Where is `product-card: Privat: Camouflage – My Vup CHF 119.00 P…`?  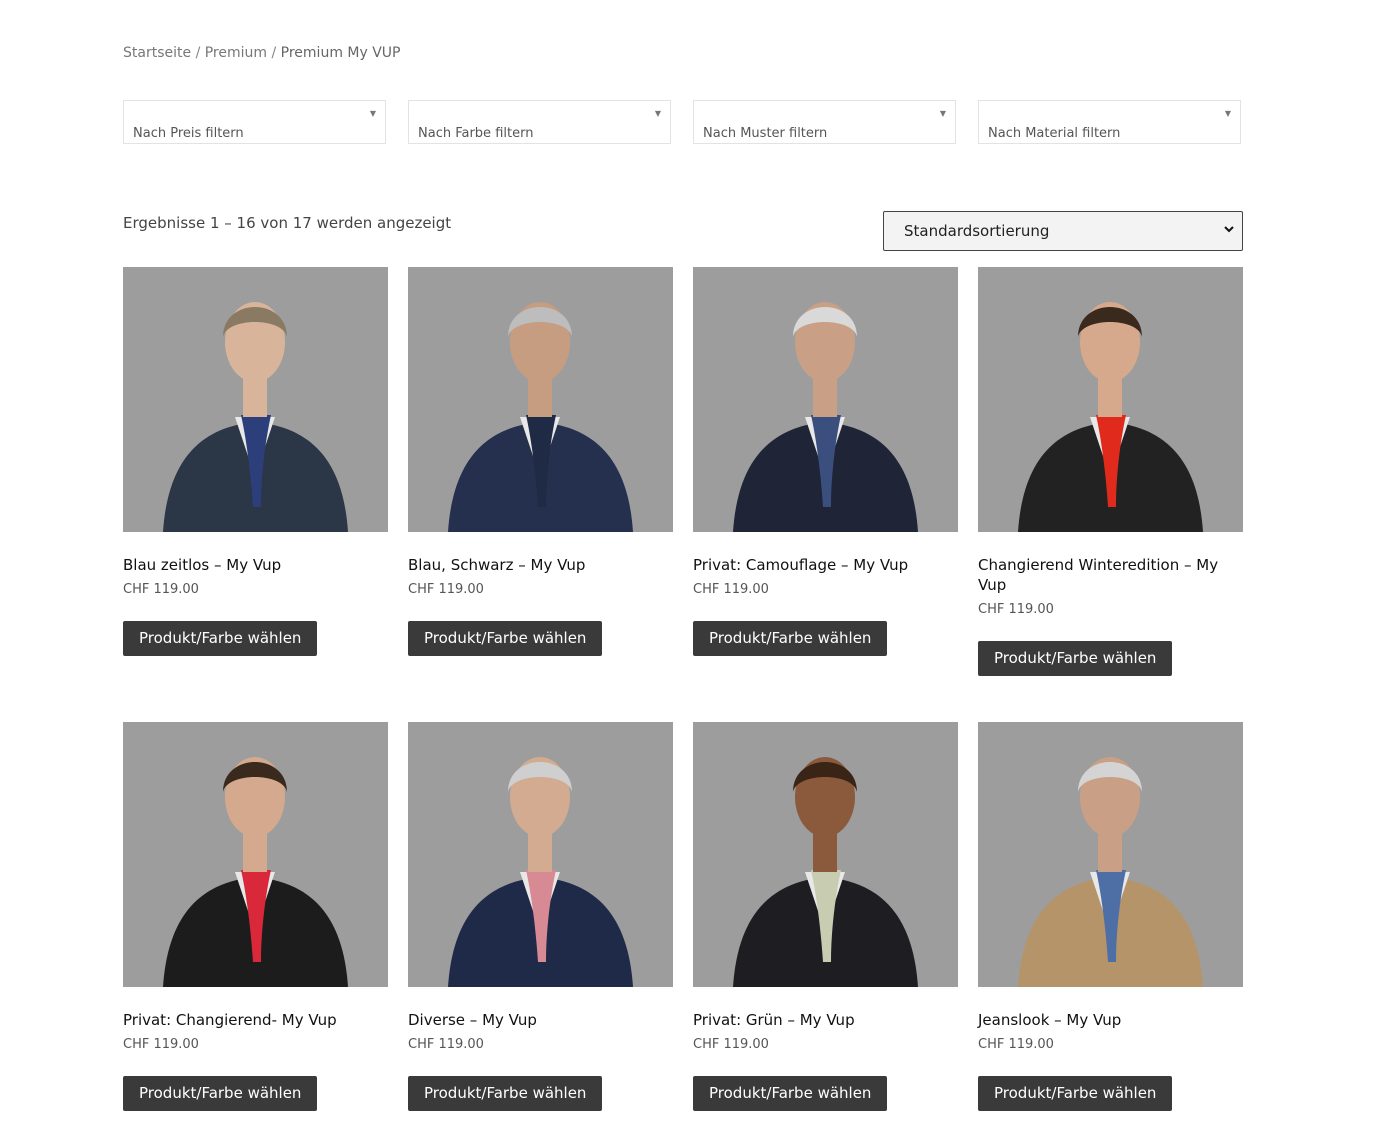
product-card: Privat: Camouflage – My Vup CHF 119.00 P… is located at coordinates (825, 461).